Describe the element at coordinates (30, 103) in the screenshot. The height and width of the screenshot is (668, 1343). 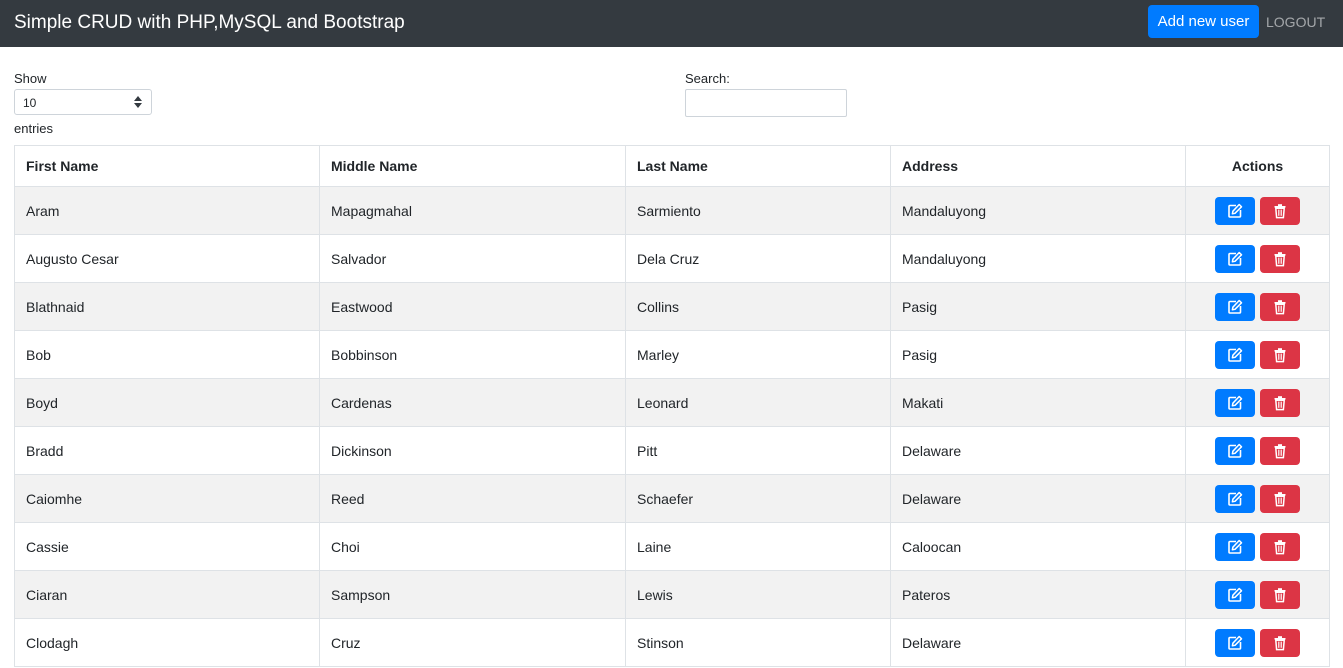
I see `page-size-value: 10` at that location.